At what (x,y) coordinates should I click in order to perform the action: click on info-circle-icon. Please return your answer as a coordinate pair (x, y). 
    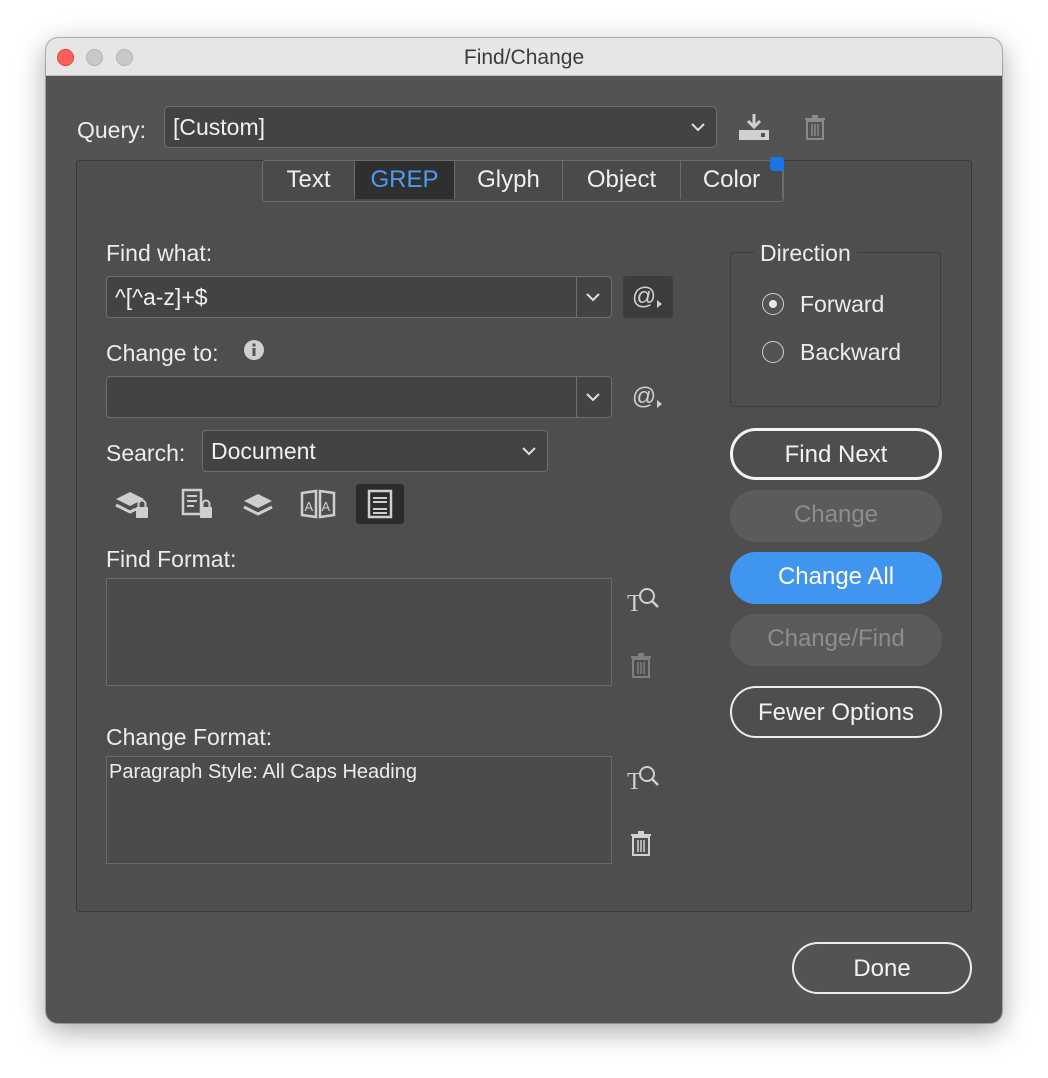
    Looking at the image, I should click on (254, 350).